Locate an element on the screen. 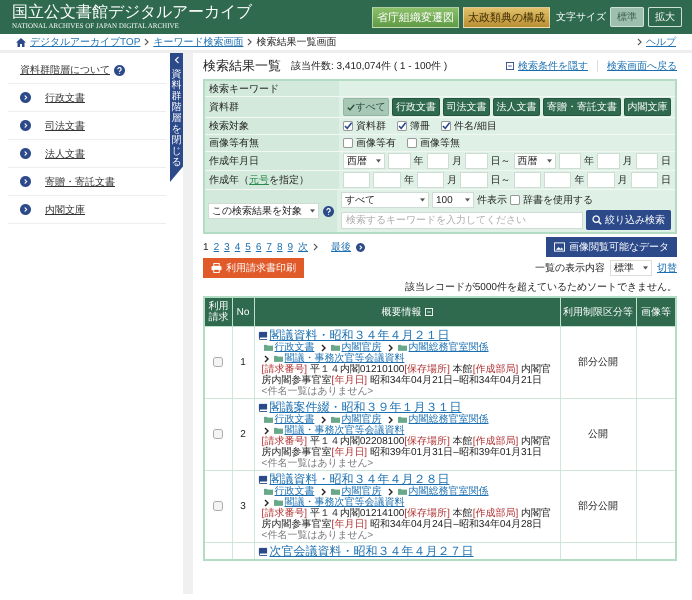  date-unit: 日～ is located at coordinates (500, 161).